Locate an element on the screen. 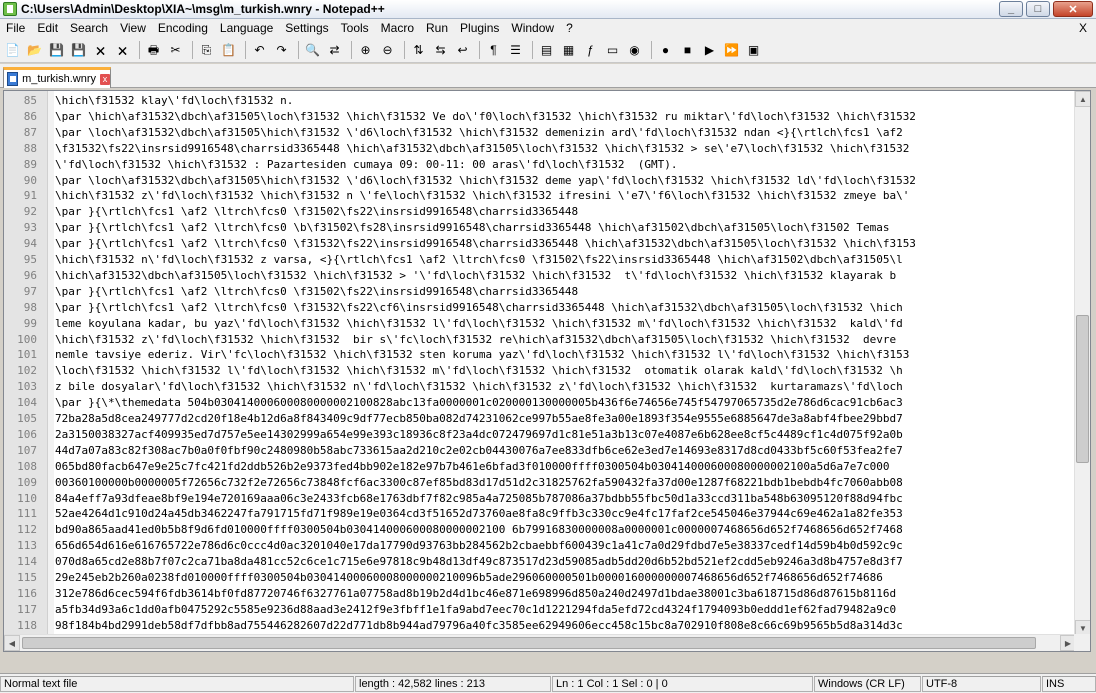 Image resolution: width=1096 pixels, height=693 pixels. menu-language: Language is located at coordinates (246, 28).